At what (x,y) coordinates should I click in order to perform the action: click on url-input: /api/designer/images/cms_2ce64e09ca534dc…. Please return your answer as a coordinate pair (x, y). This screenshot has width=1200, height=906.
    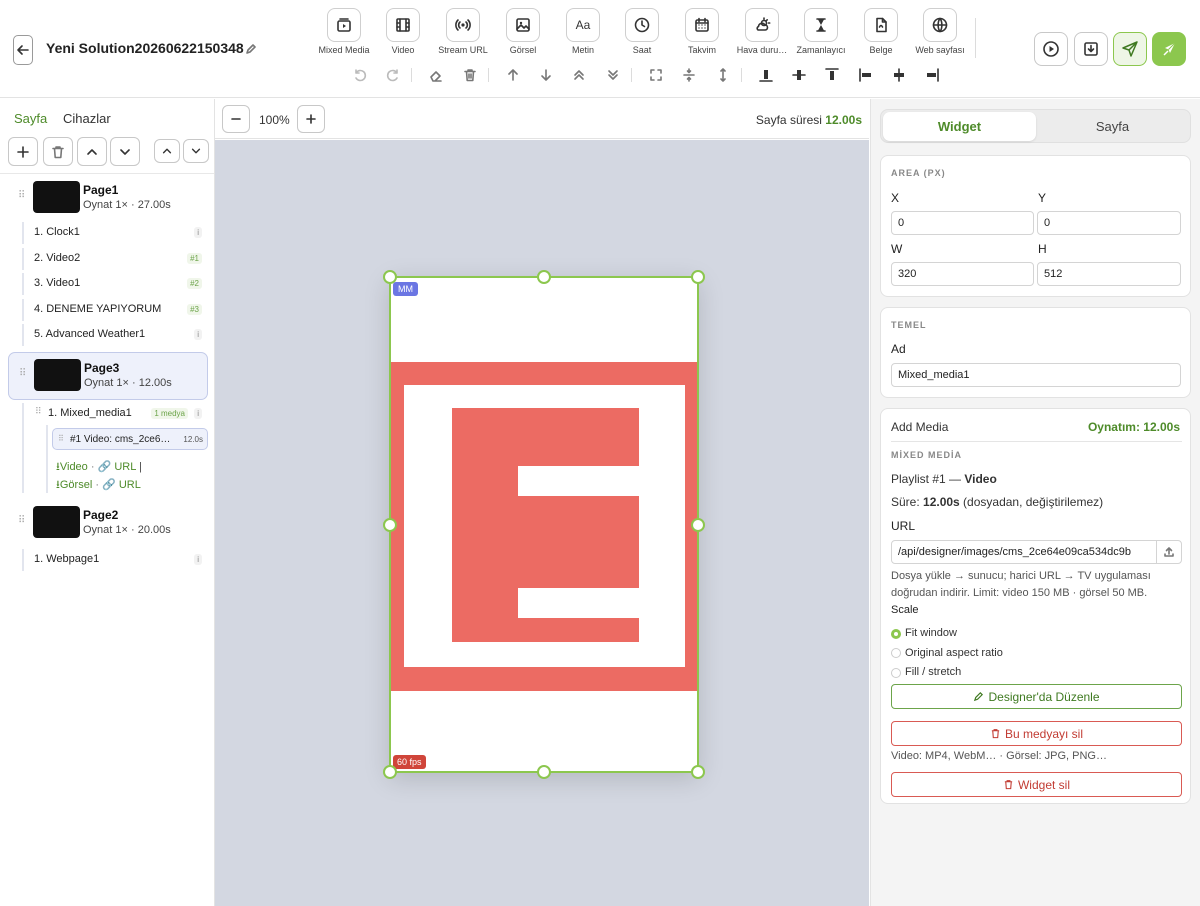
    Looking at the image, I should click on (1024, 552).